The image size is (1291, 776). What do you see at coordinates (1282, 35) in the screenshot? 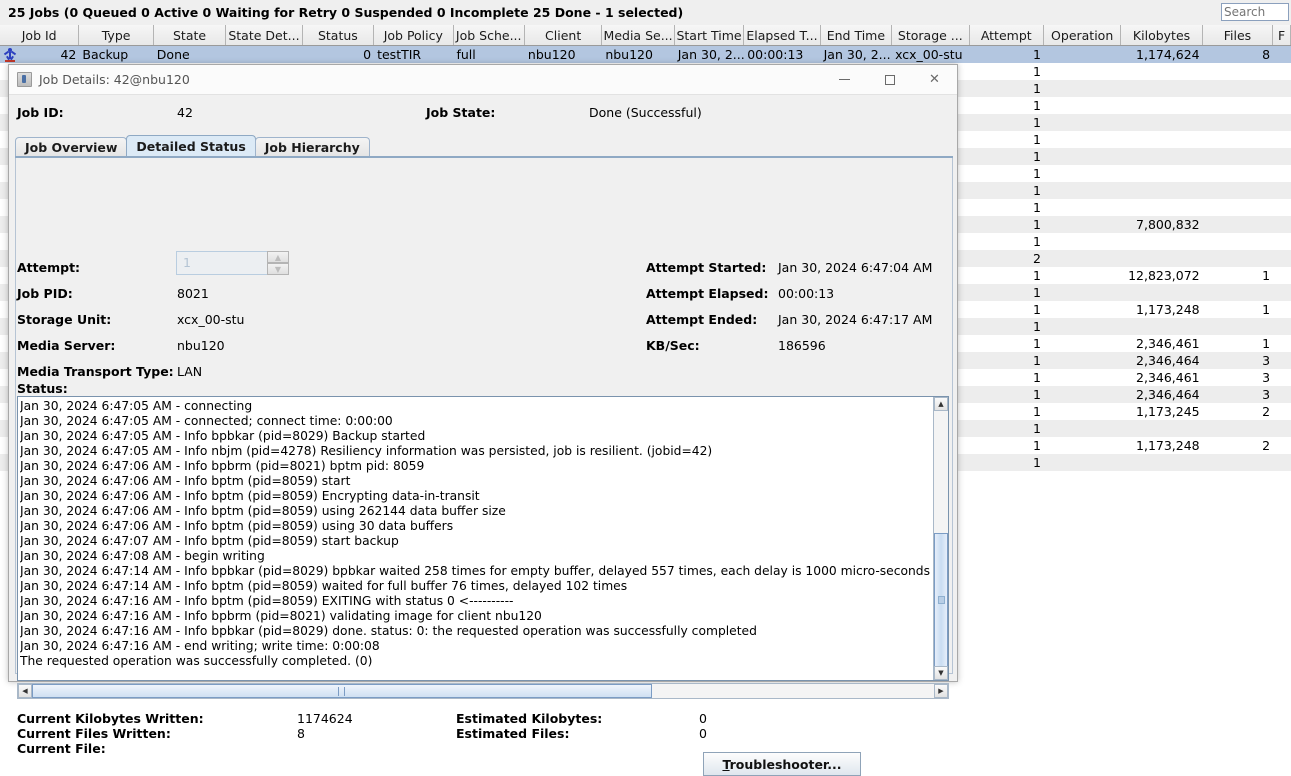
I see `column-header-f: F` at bounding box center [1282, 35].